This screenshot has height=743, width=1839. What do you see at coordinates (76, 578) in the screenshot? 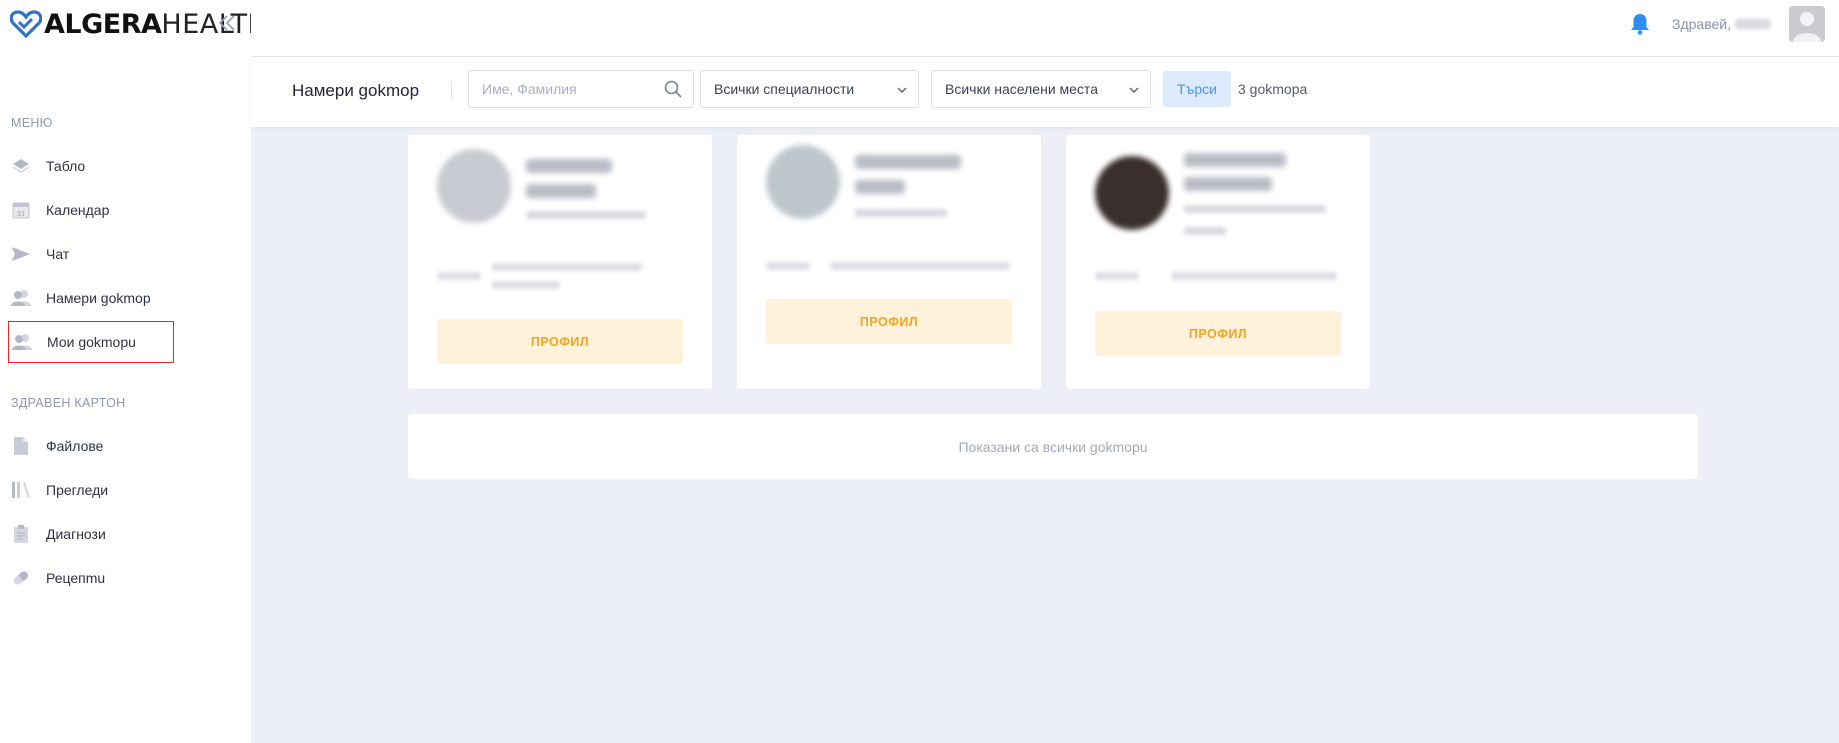
I see `sidebar-item-label: Рецепmu` at bounding box center [76, 578].